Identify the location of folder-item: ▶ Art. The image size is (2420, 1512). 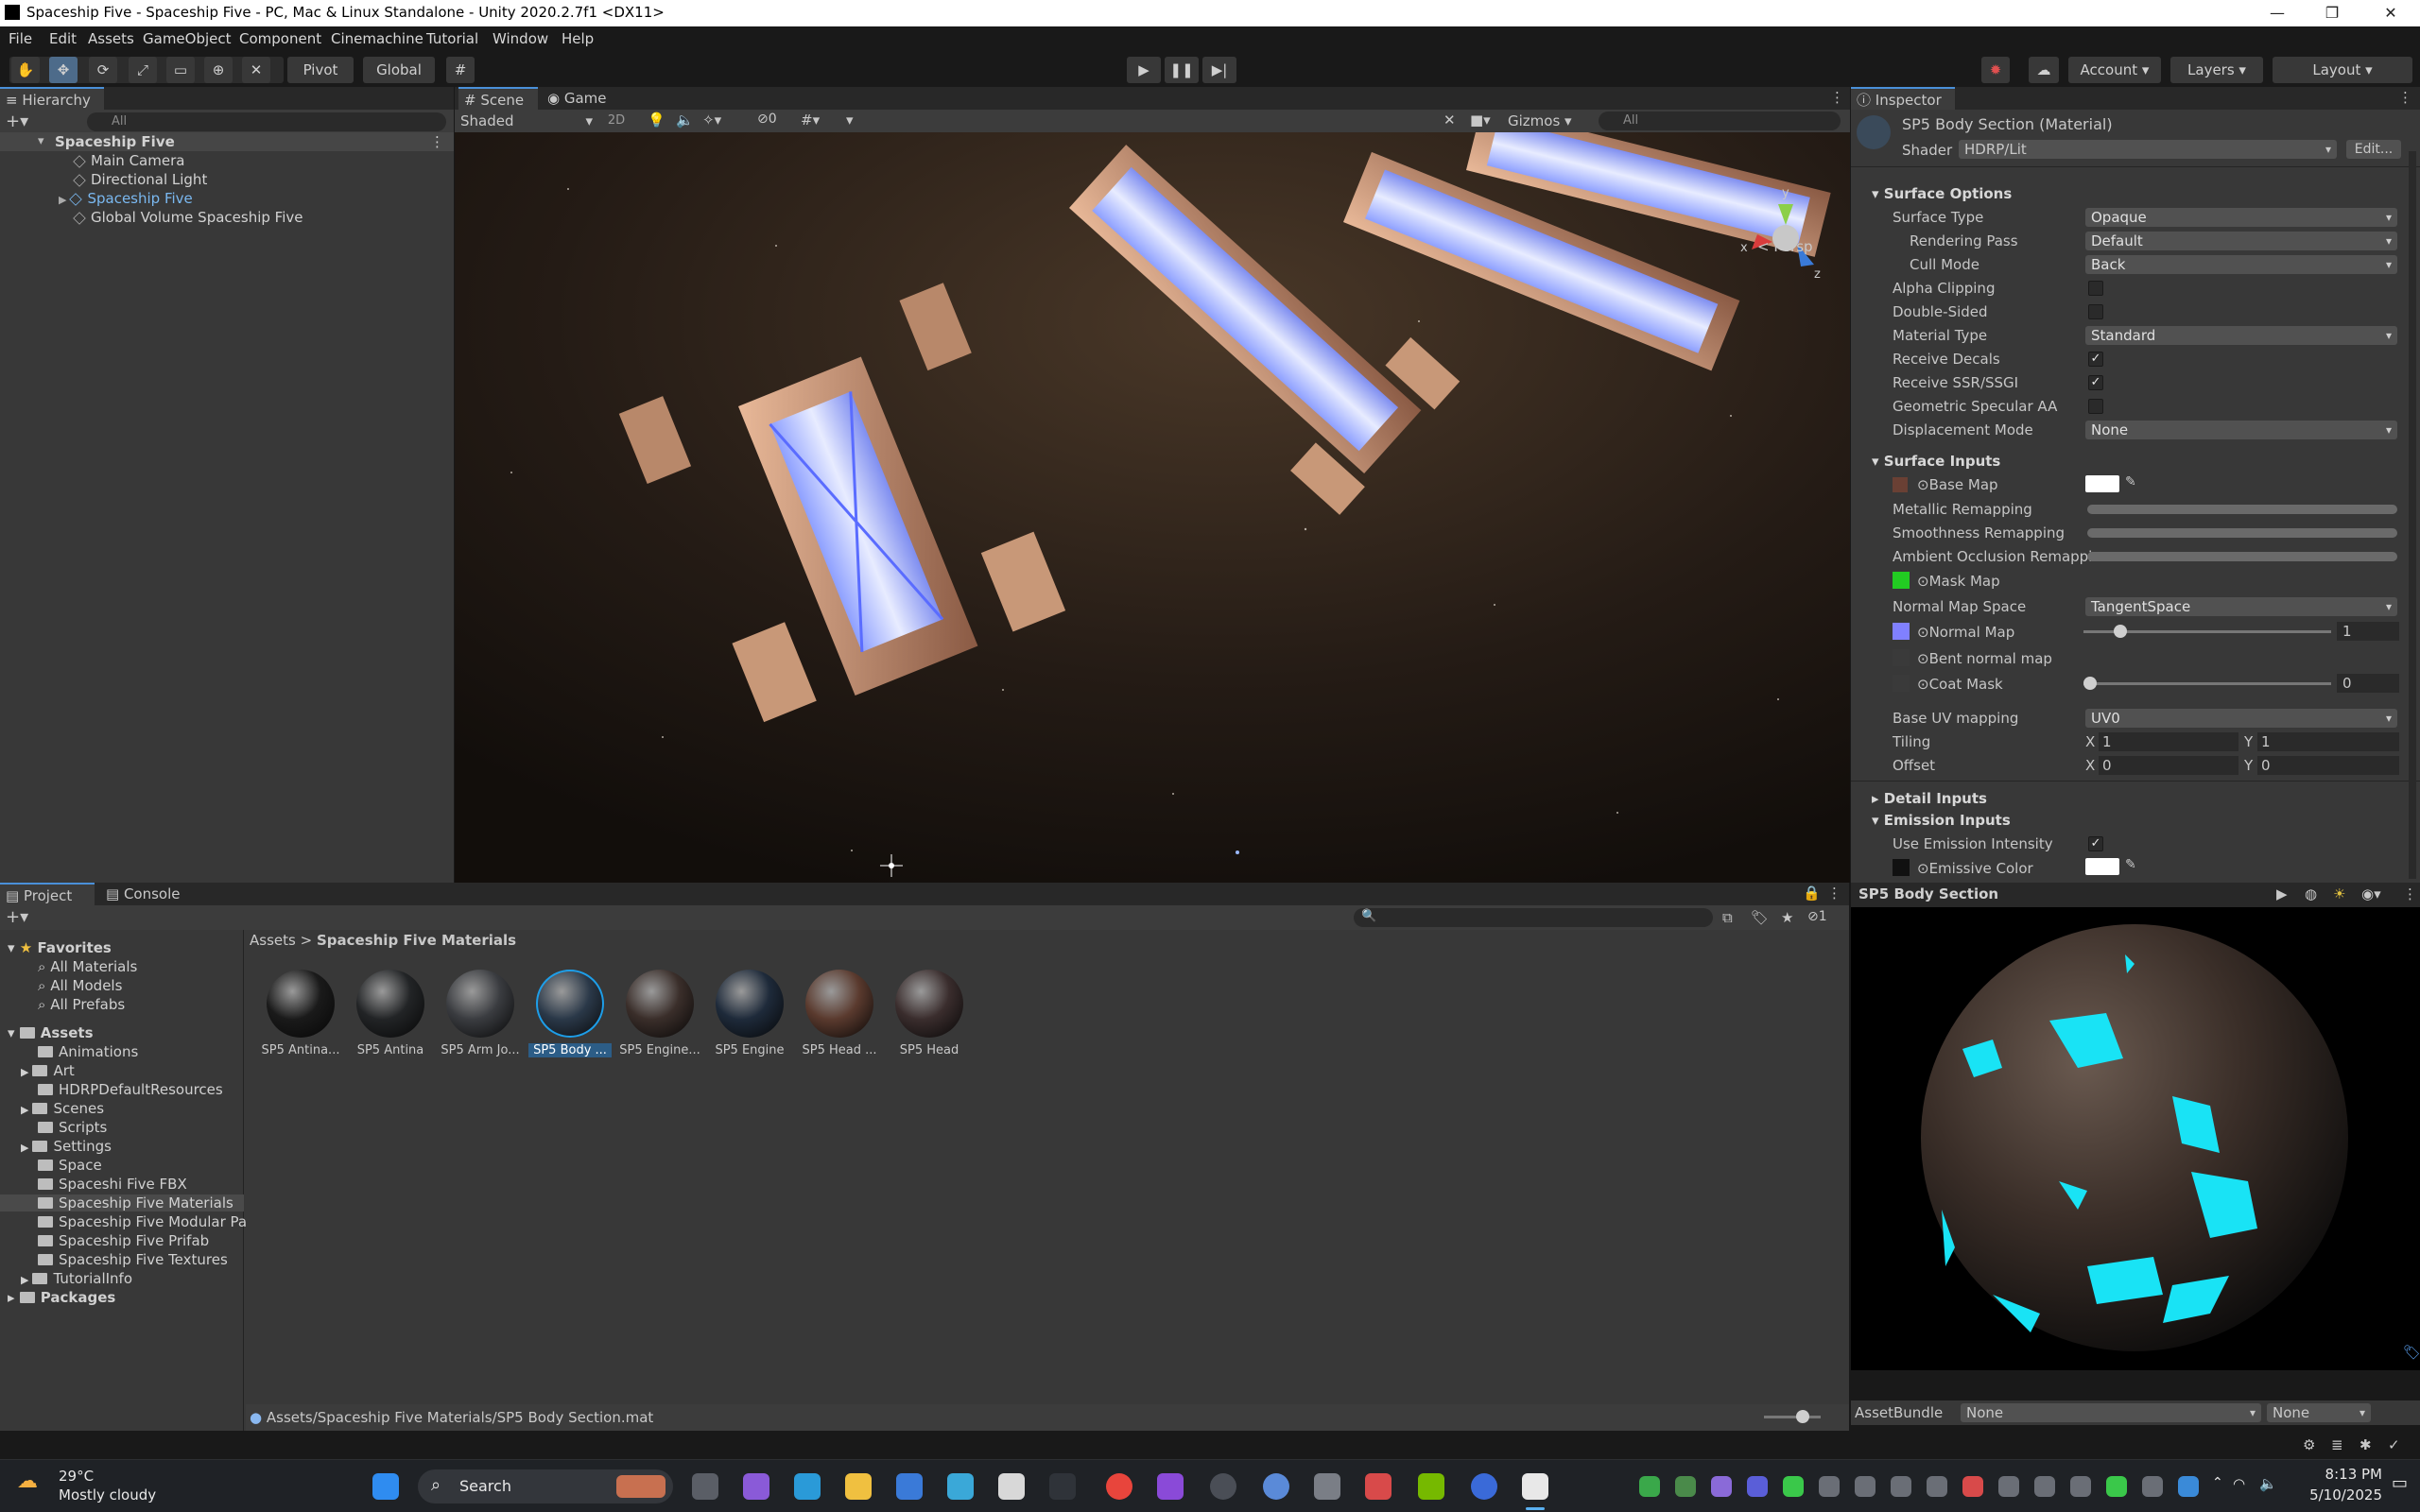
(48, 1070).